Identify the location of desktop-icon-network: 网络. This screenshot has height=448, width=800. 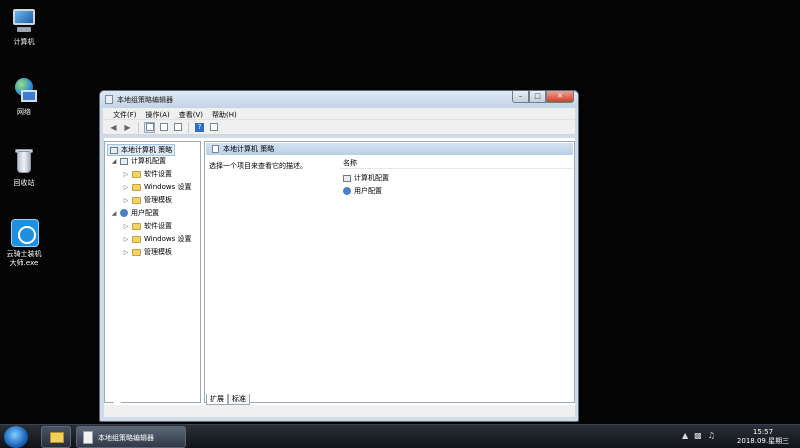
(24, 96).